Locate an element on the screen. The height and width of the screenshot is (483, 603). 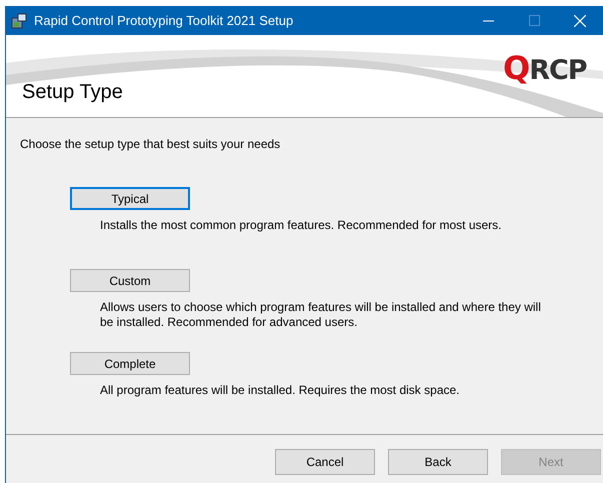
page-heading: Setup Type is located at coordinates (72, 92).